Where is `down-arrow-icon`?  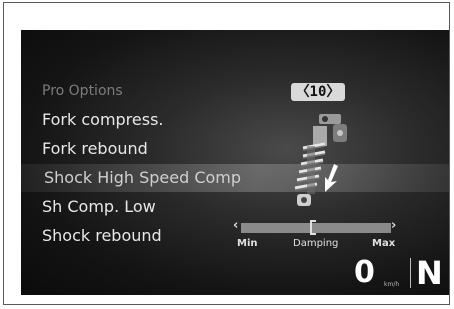 down-arrow-icon is located at coordinates (331, 178).